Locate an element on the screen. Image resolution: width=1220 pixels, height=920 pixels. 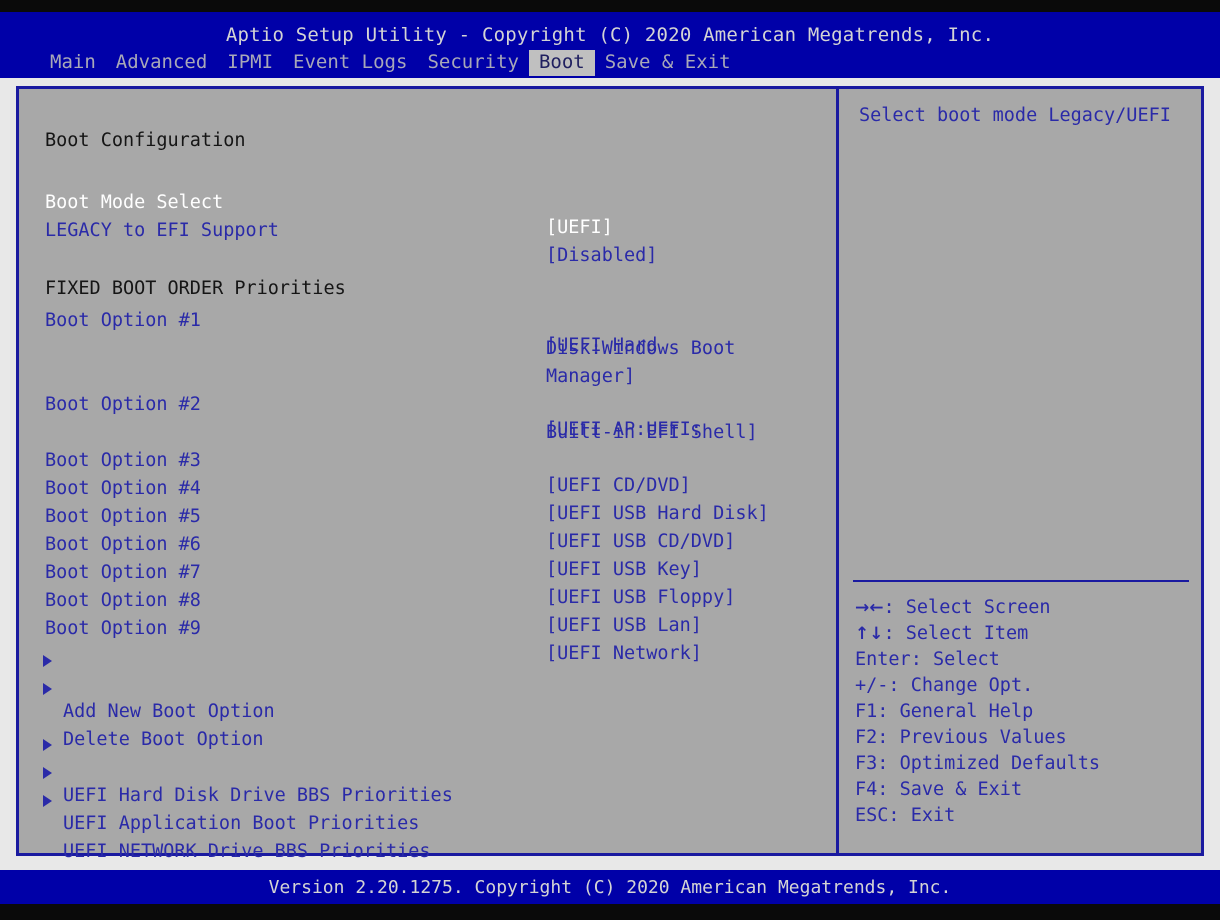
setting-row-legacy-to-efi-support: LEGACY to EFI Support [Disabled] is located at coordinates (427, 229).